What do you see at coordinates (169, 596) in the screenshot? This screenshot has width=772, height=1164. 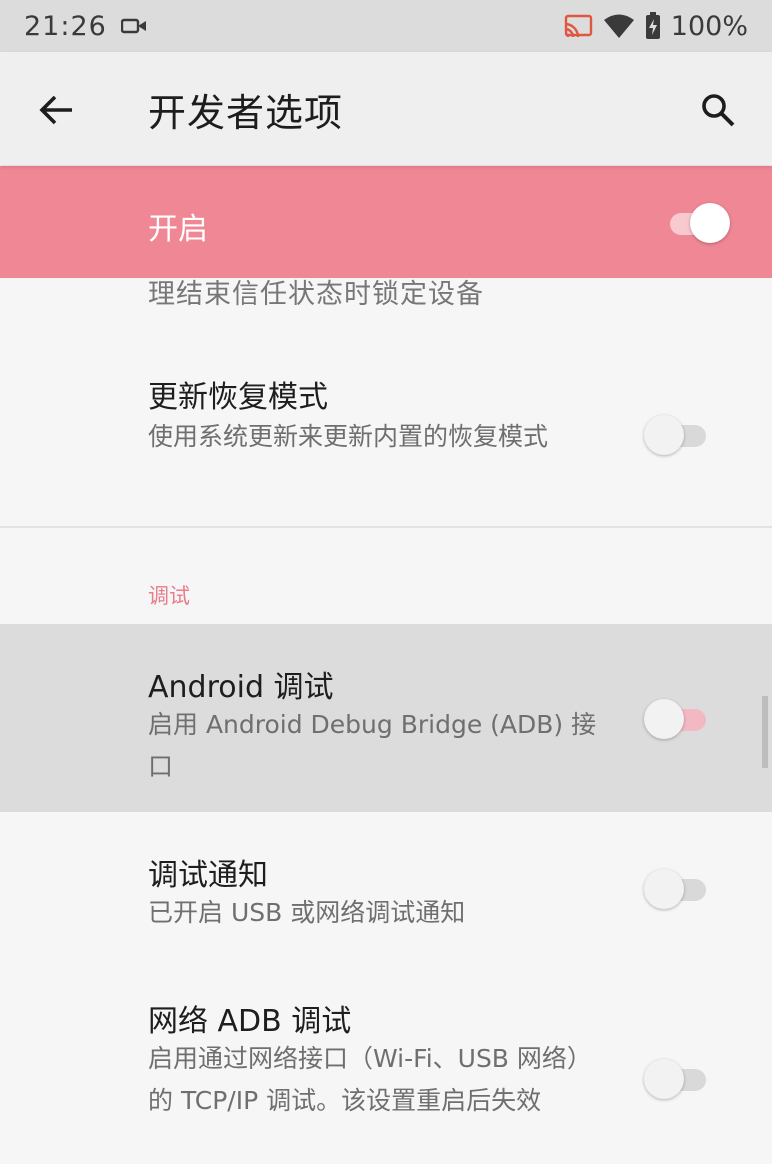 I see `section-header-debug: 调试` at bounding box center [169, 596].